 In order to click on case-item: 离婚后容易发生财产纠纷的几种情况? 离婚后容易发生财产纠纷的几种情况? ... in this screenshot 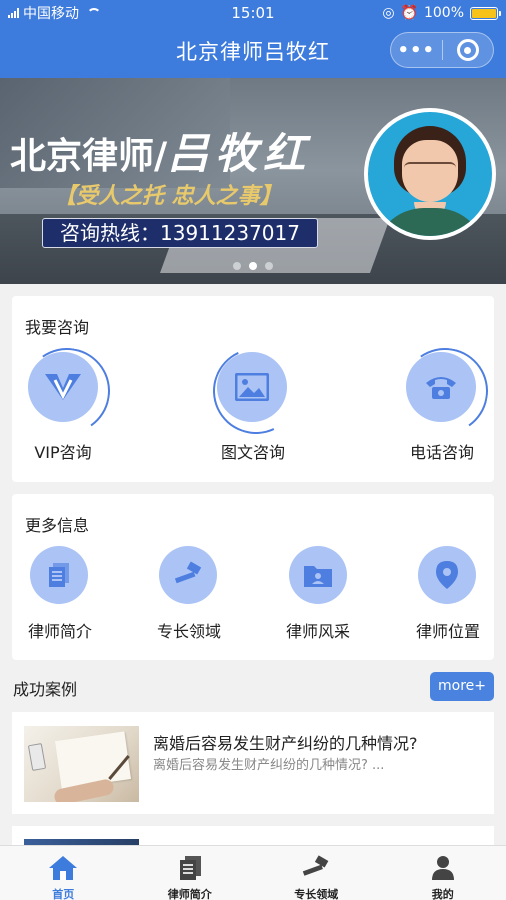, I will do `click(253, 763)`.